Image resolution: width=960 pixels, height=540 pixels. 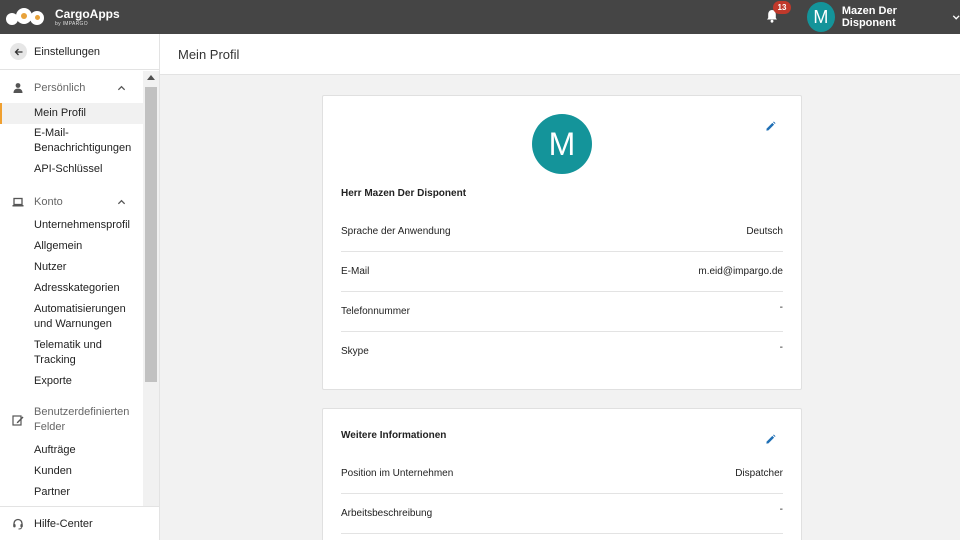 I want to click on sidebar-item-unternehmensprofil: Unternehmensprofil, so click(x=71, y=225).